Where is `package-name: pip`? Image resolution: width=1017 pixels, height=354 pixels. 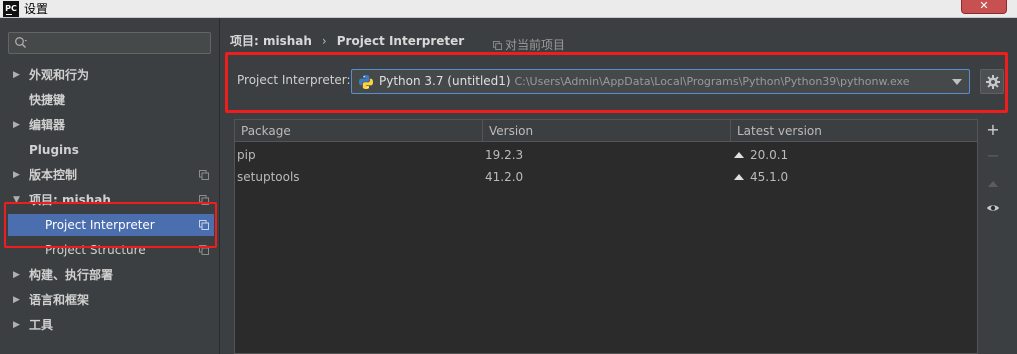 package-name: pip is located at coordinates (246, 155).